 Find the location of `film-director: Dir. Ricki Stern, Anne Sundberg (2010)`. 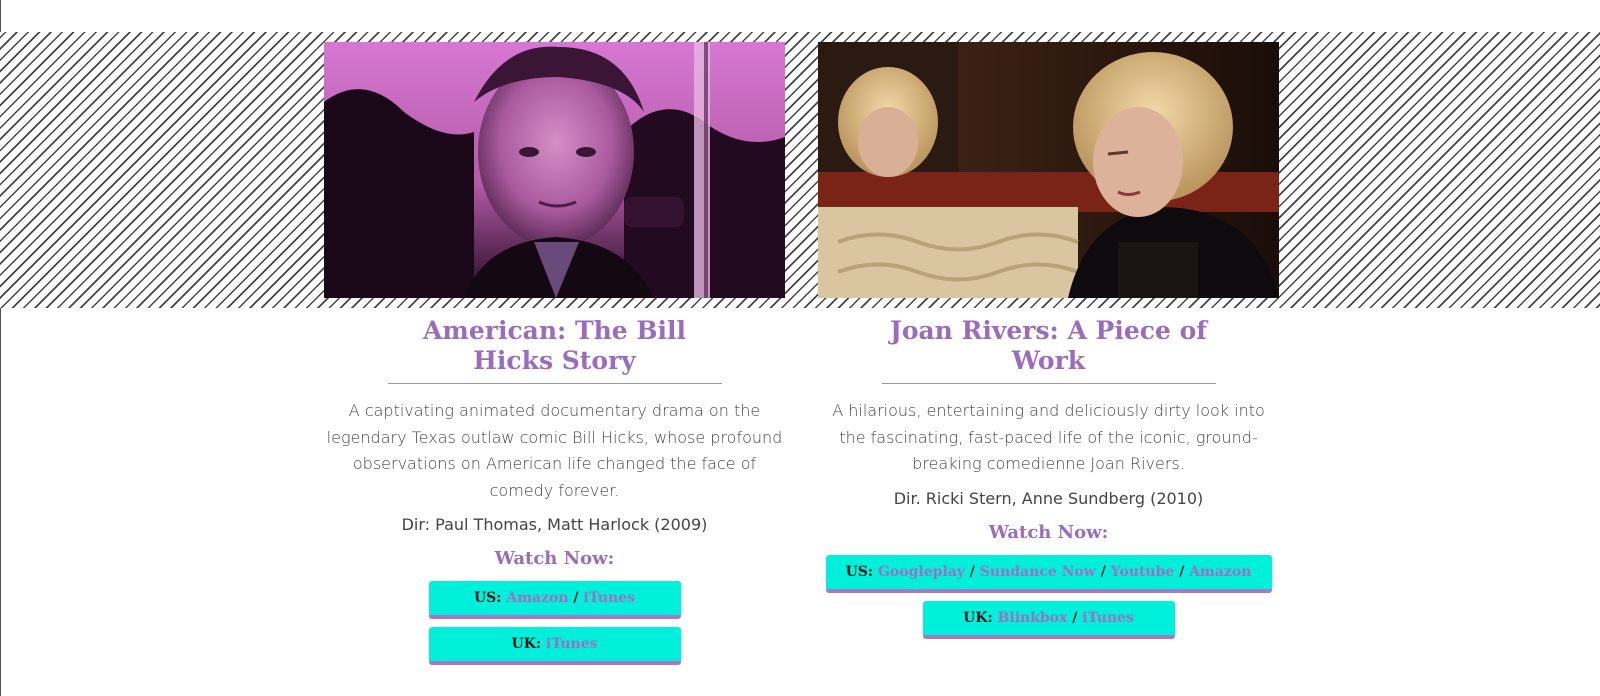

film-director: Dir. Ricki Stern, Anne Sundberg (2010) is located at coordinates (1048, 498).